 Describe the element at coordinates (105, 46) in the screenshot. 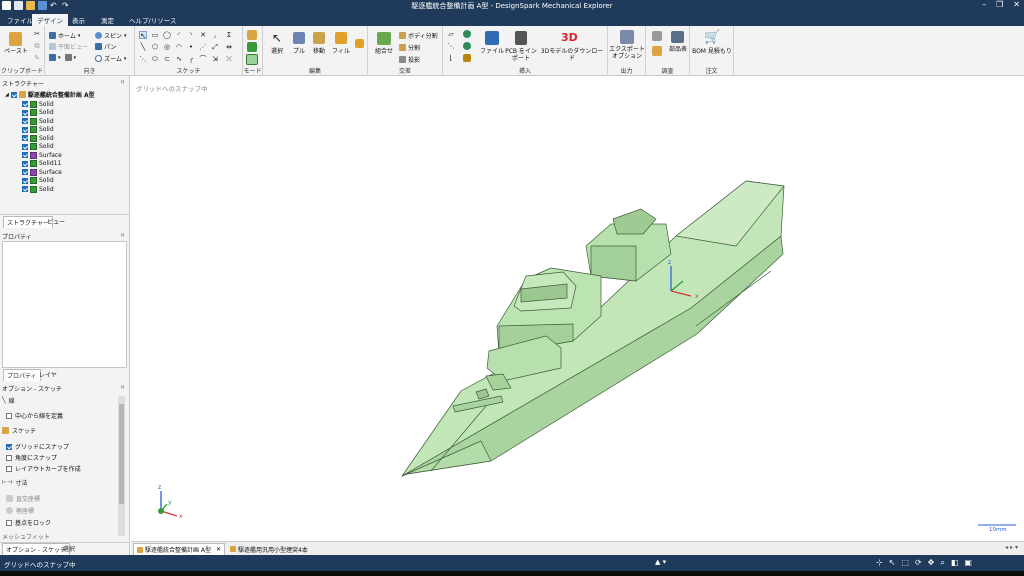

I see `pan-button: パン` at that location.